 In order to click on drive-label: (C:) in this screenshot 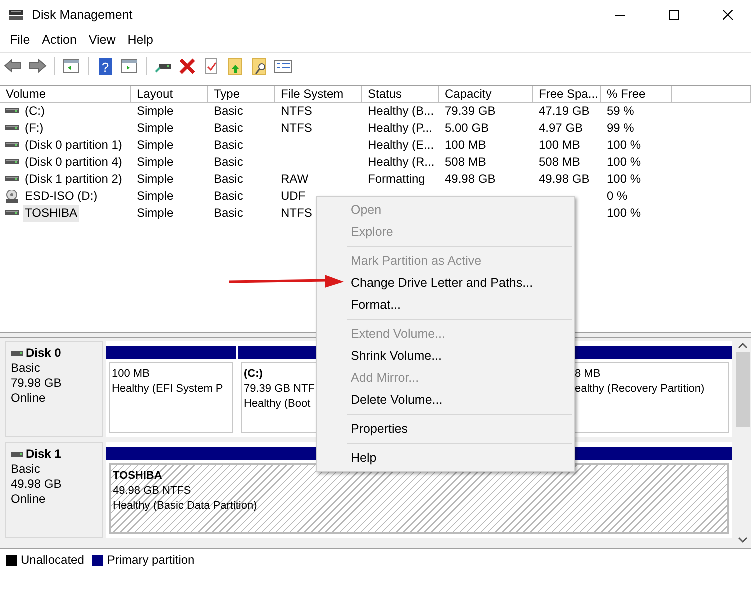, I will do `click(35, 111)`.